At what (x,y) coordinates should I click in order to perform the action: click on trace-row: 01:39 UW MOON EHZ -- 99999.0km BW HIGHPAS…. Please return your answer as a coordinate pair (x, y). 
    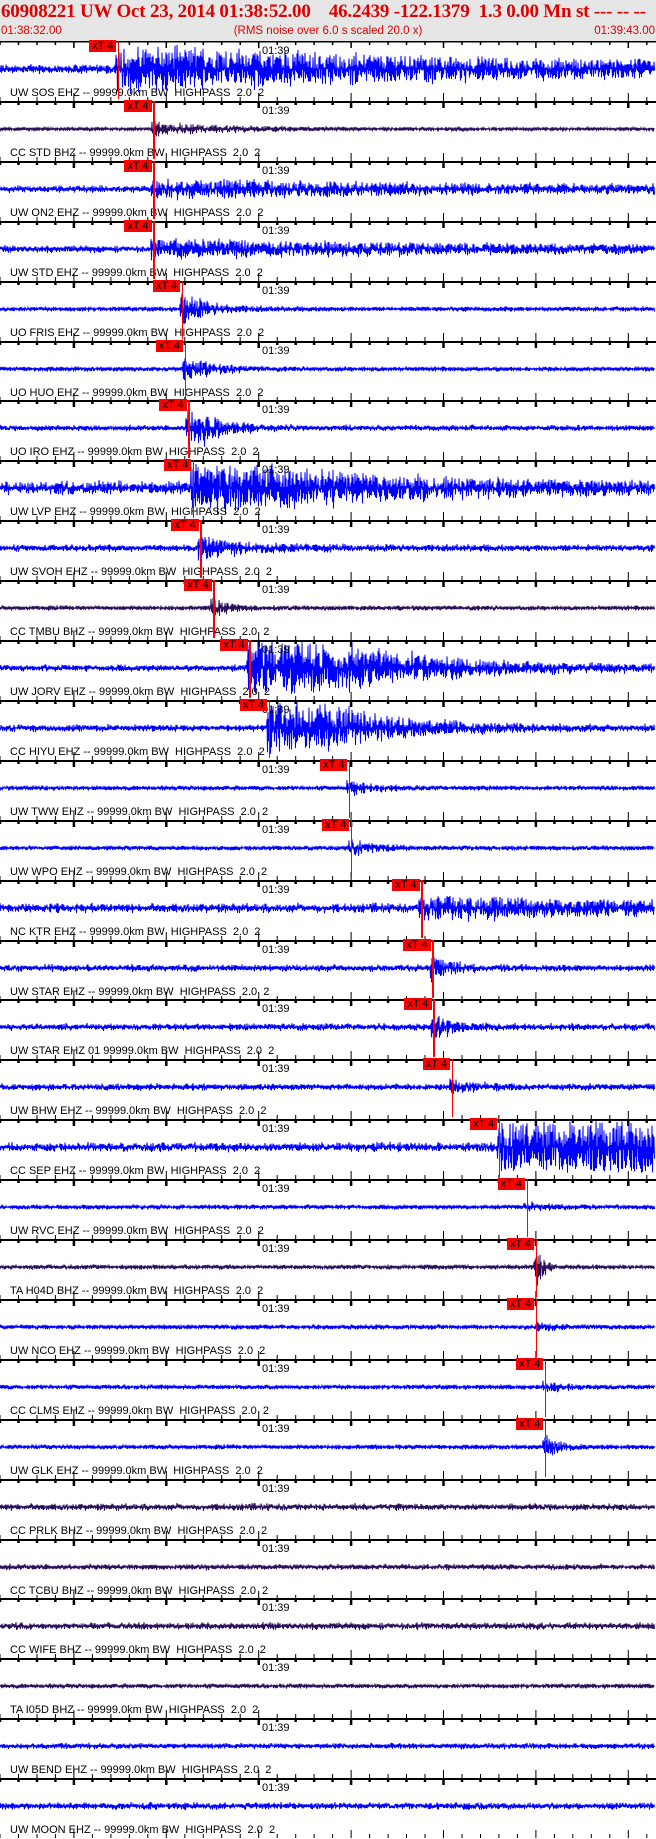
    Looking at the image, I should click on (328, 1808).